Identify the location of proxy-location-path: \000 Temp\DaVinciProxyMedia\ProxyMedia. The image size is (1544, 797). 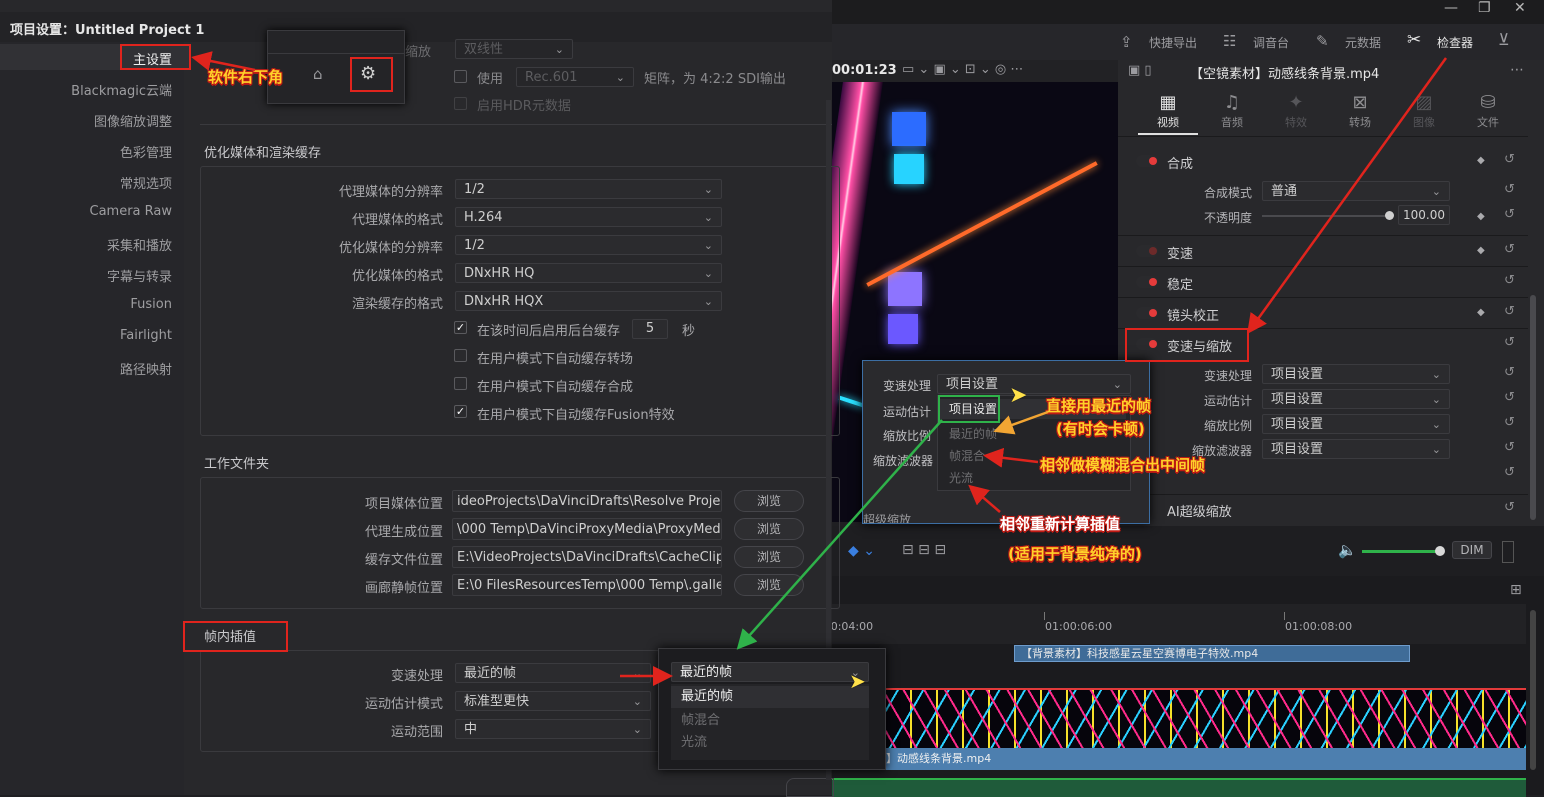
(587, 529).